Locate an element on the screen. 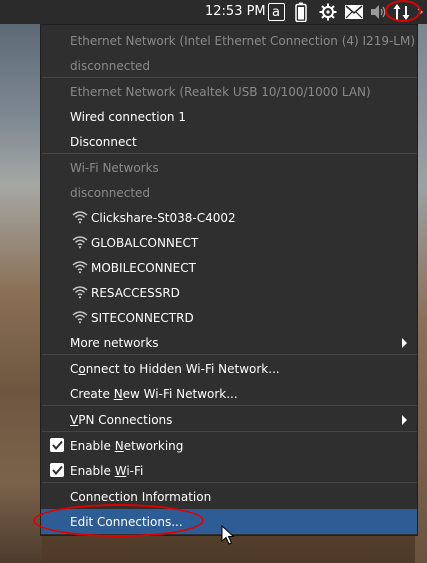  mail-icon is located at coordinates (354, 12).